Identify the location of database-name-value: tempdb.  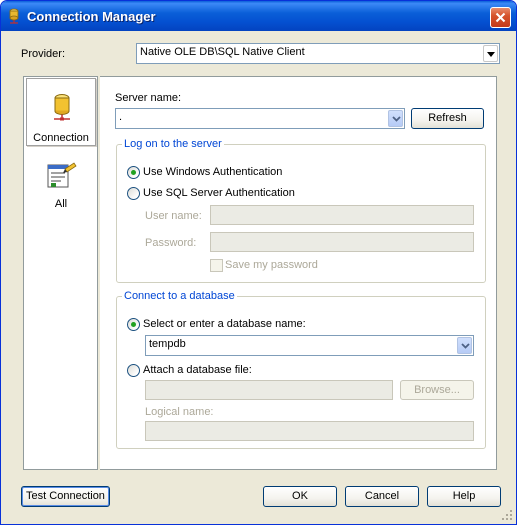
(167, 344).